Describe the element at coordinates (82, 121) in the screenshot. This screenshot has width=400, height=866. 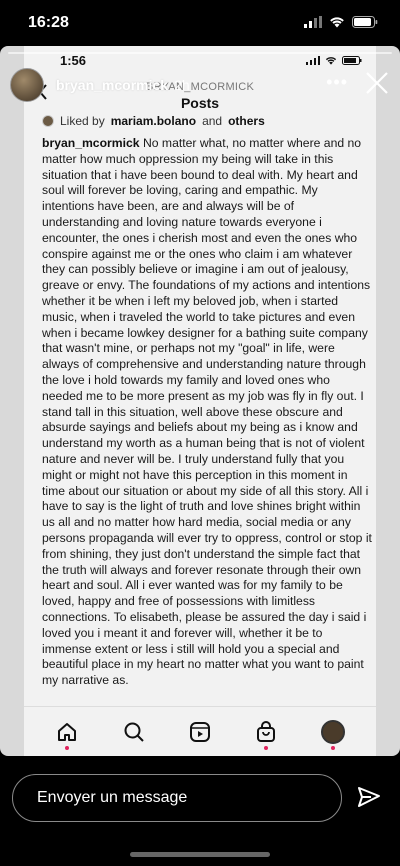
I see `liked-prefix: Liked by` at that location.